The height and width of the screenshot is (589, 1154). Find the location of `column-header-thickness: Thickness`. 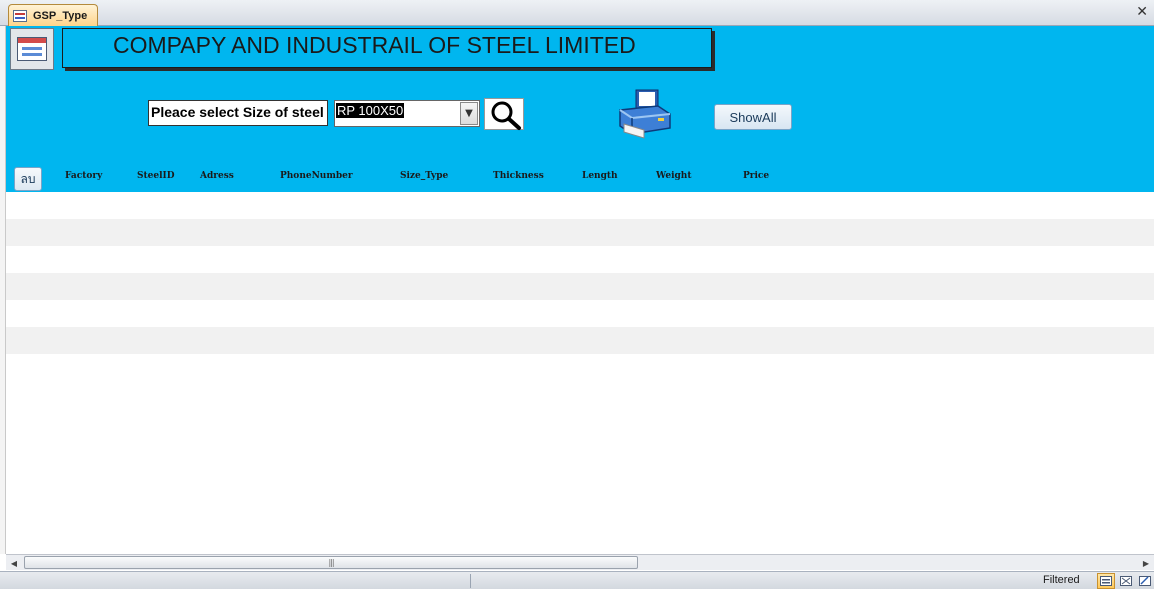

column-header-thickness: Thickness is located at coordinates (518, 176).